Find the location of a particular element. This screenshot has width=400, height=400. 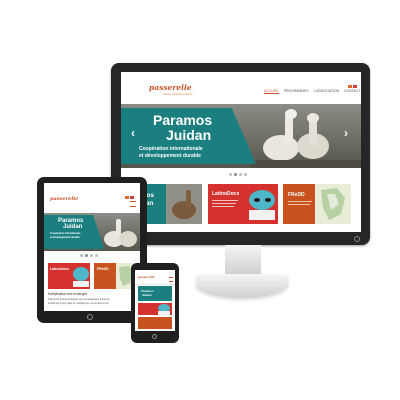

tablet-logo: passerelle is located at coordinates (64, 199).